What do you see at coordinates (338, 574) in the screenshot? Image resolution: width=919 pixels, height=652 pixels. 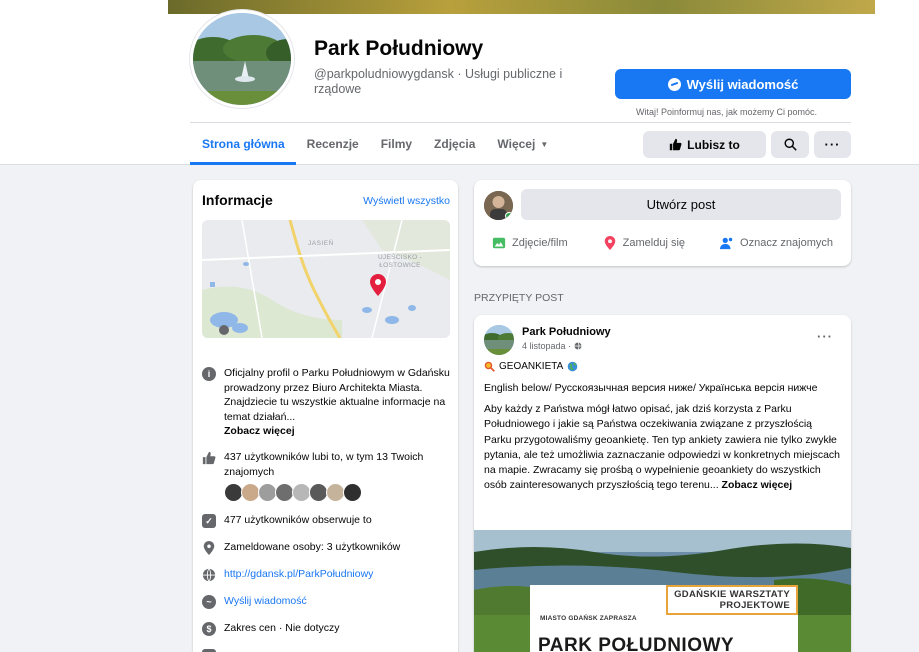 I see `website-link: http://gdansk.pl/ParkPołudniowy` at bounding box center [338, 574].